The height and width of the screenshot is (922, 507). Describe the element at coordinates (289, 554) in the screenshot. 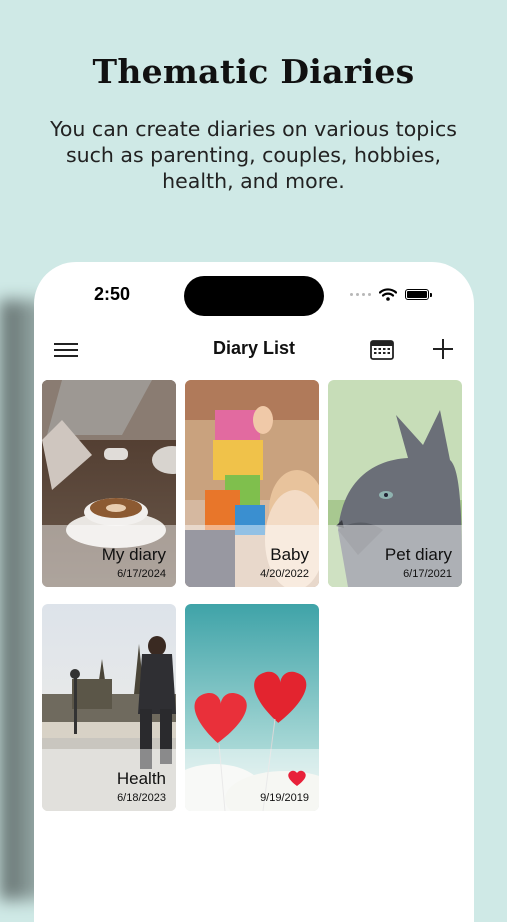

I see `diary-title: Baby` at that location.